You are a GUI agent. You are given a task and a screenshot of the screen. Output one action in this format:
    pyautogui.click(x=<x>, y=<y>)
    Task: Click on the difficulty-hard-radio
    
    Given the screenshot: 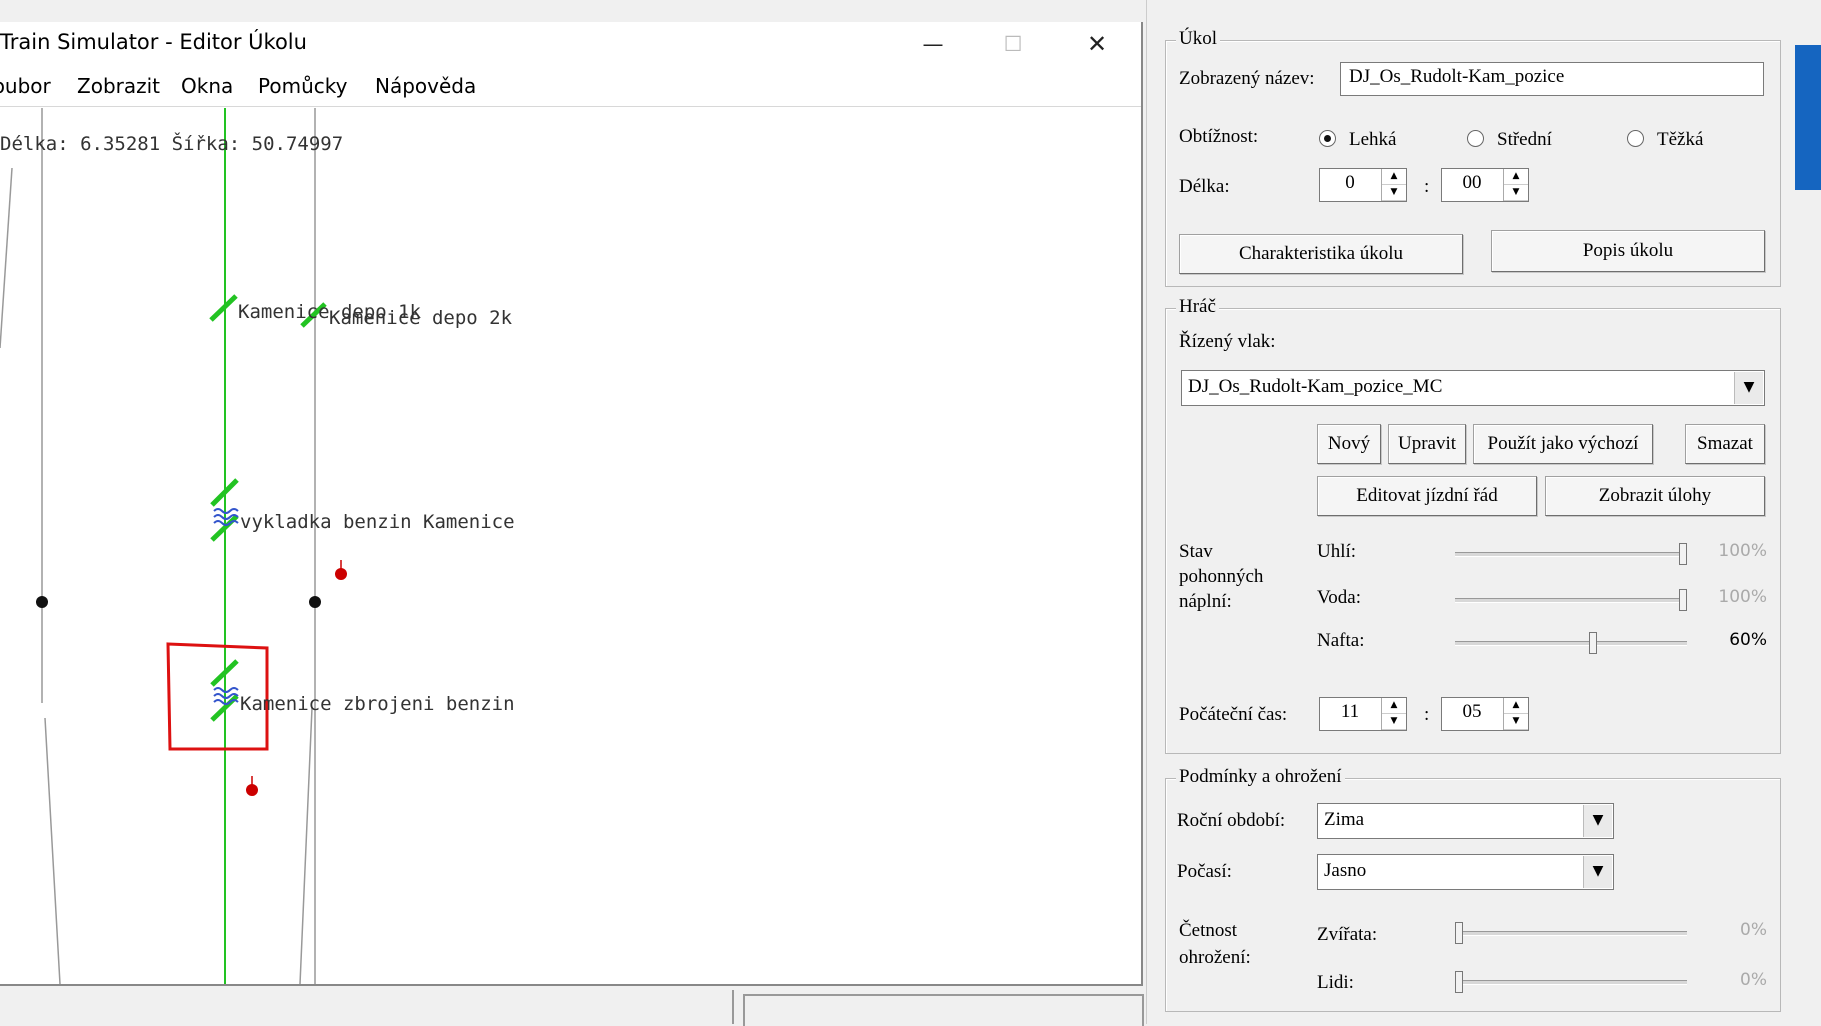 What is the action you would take?
    pyautogui.click(x=1635, y=138)
    